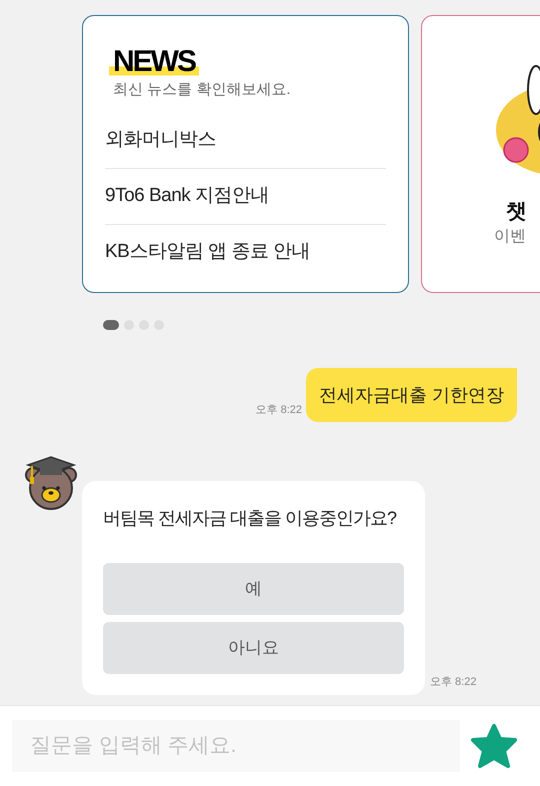 This screenshot has height=786, width=540. Describe the element at coordinates (202, 90) in the screenshot. I see `news-subtitle: 최신 뉴스를 확인해보세요.` at that location.